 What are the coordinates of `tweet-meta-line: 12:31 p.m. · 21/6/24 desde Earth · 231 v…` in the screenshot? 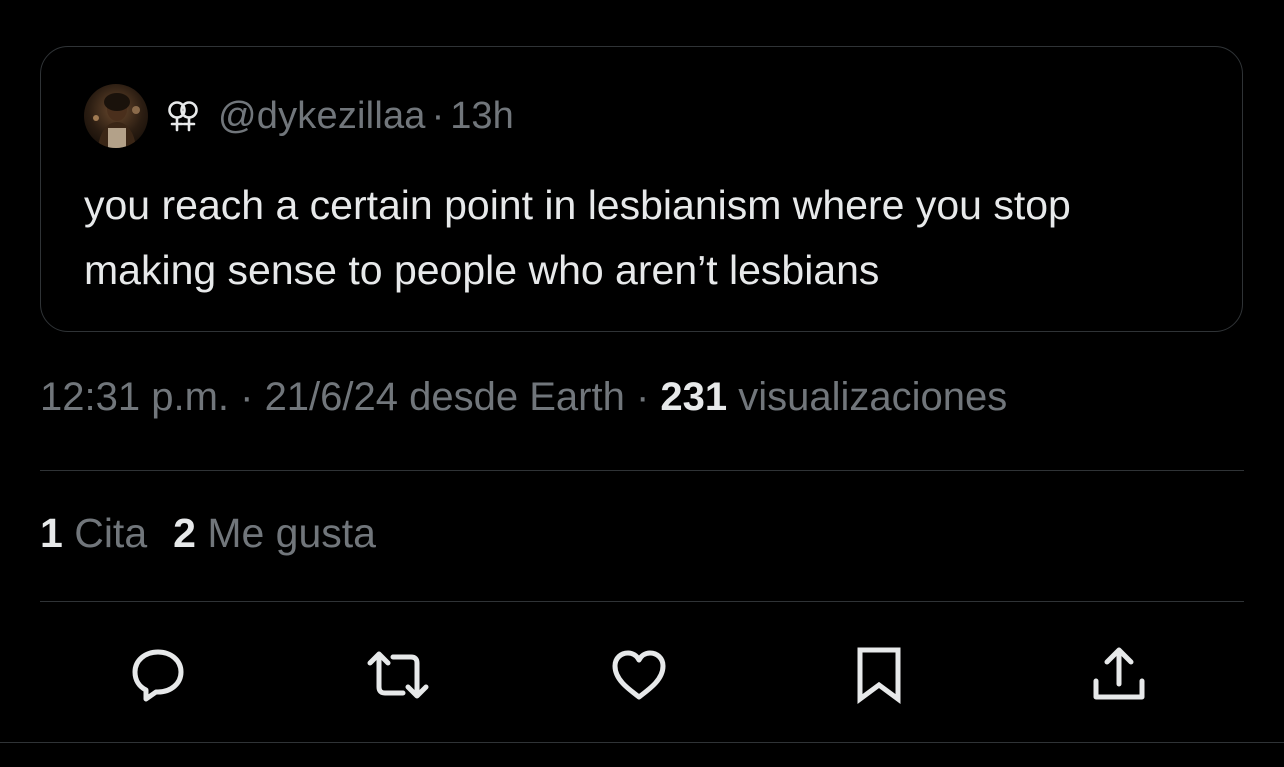 It's located at (523, 397).